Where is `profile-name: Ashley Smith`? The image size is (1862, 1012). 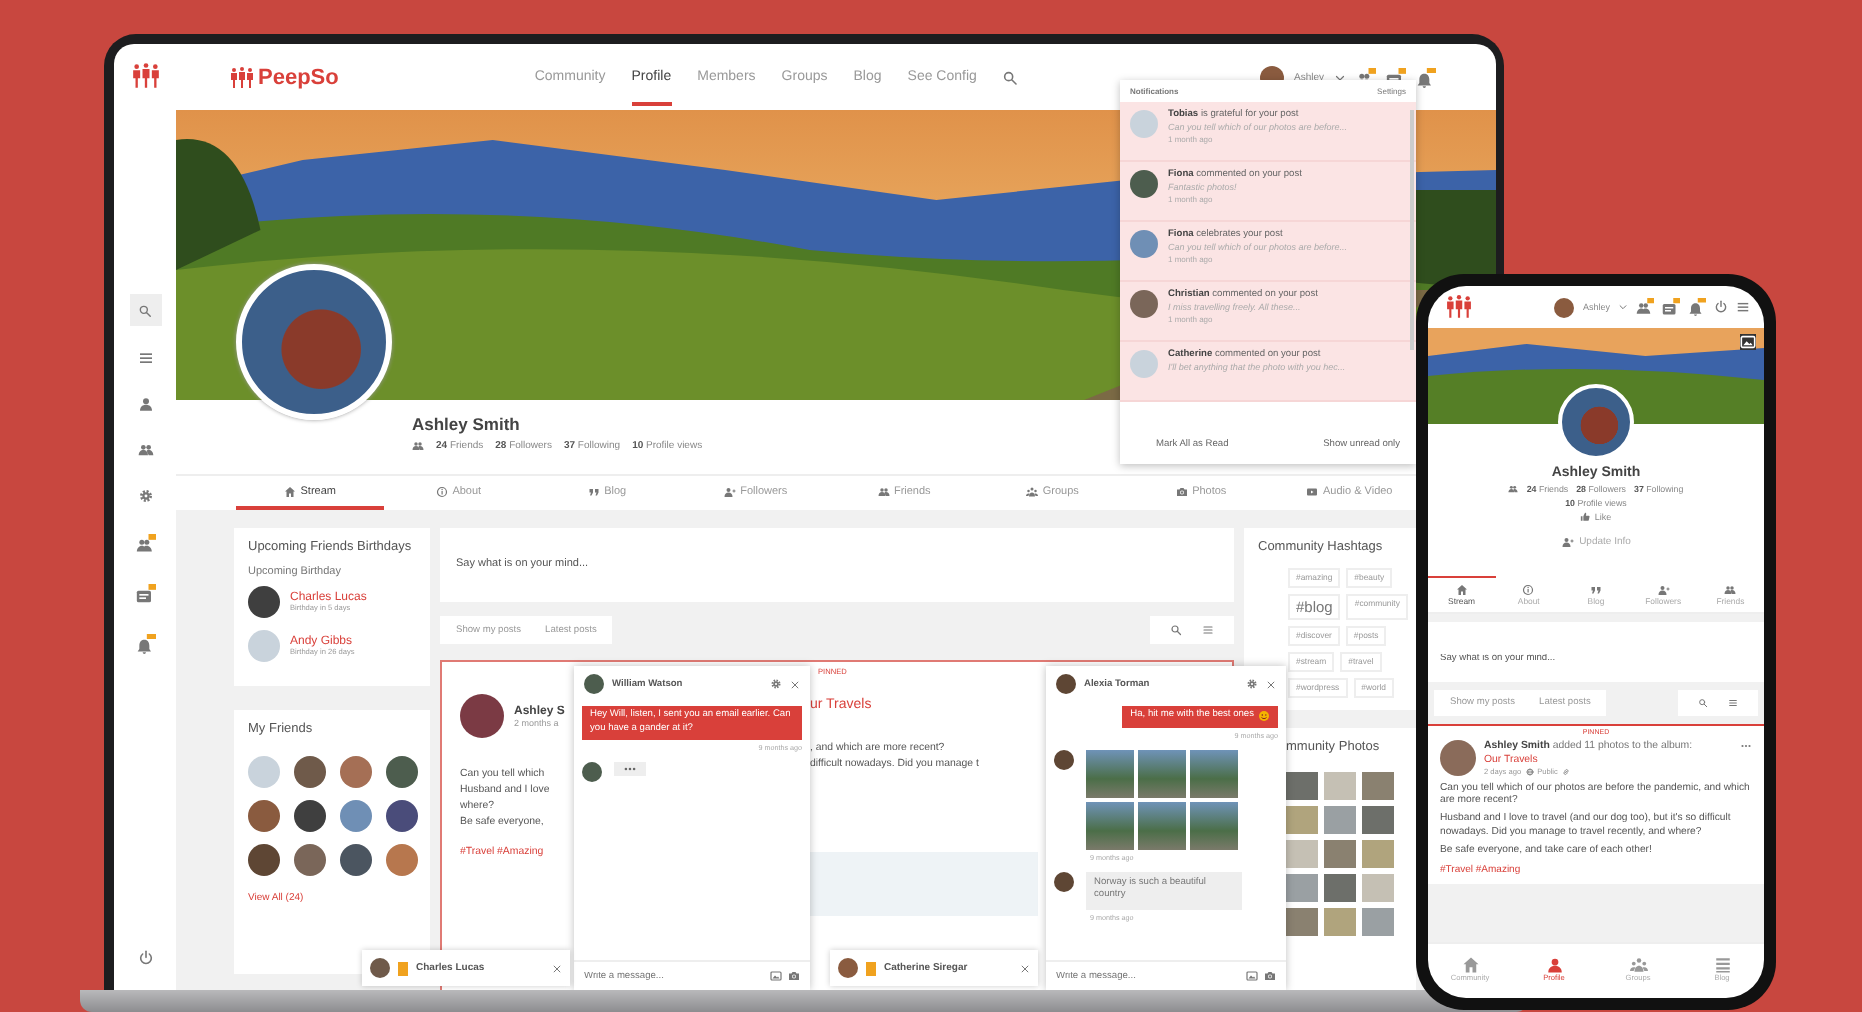 profile-name: Ashley Smith is located at coordinates (467, 424).